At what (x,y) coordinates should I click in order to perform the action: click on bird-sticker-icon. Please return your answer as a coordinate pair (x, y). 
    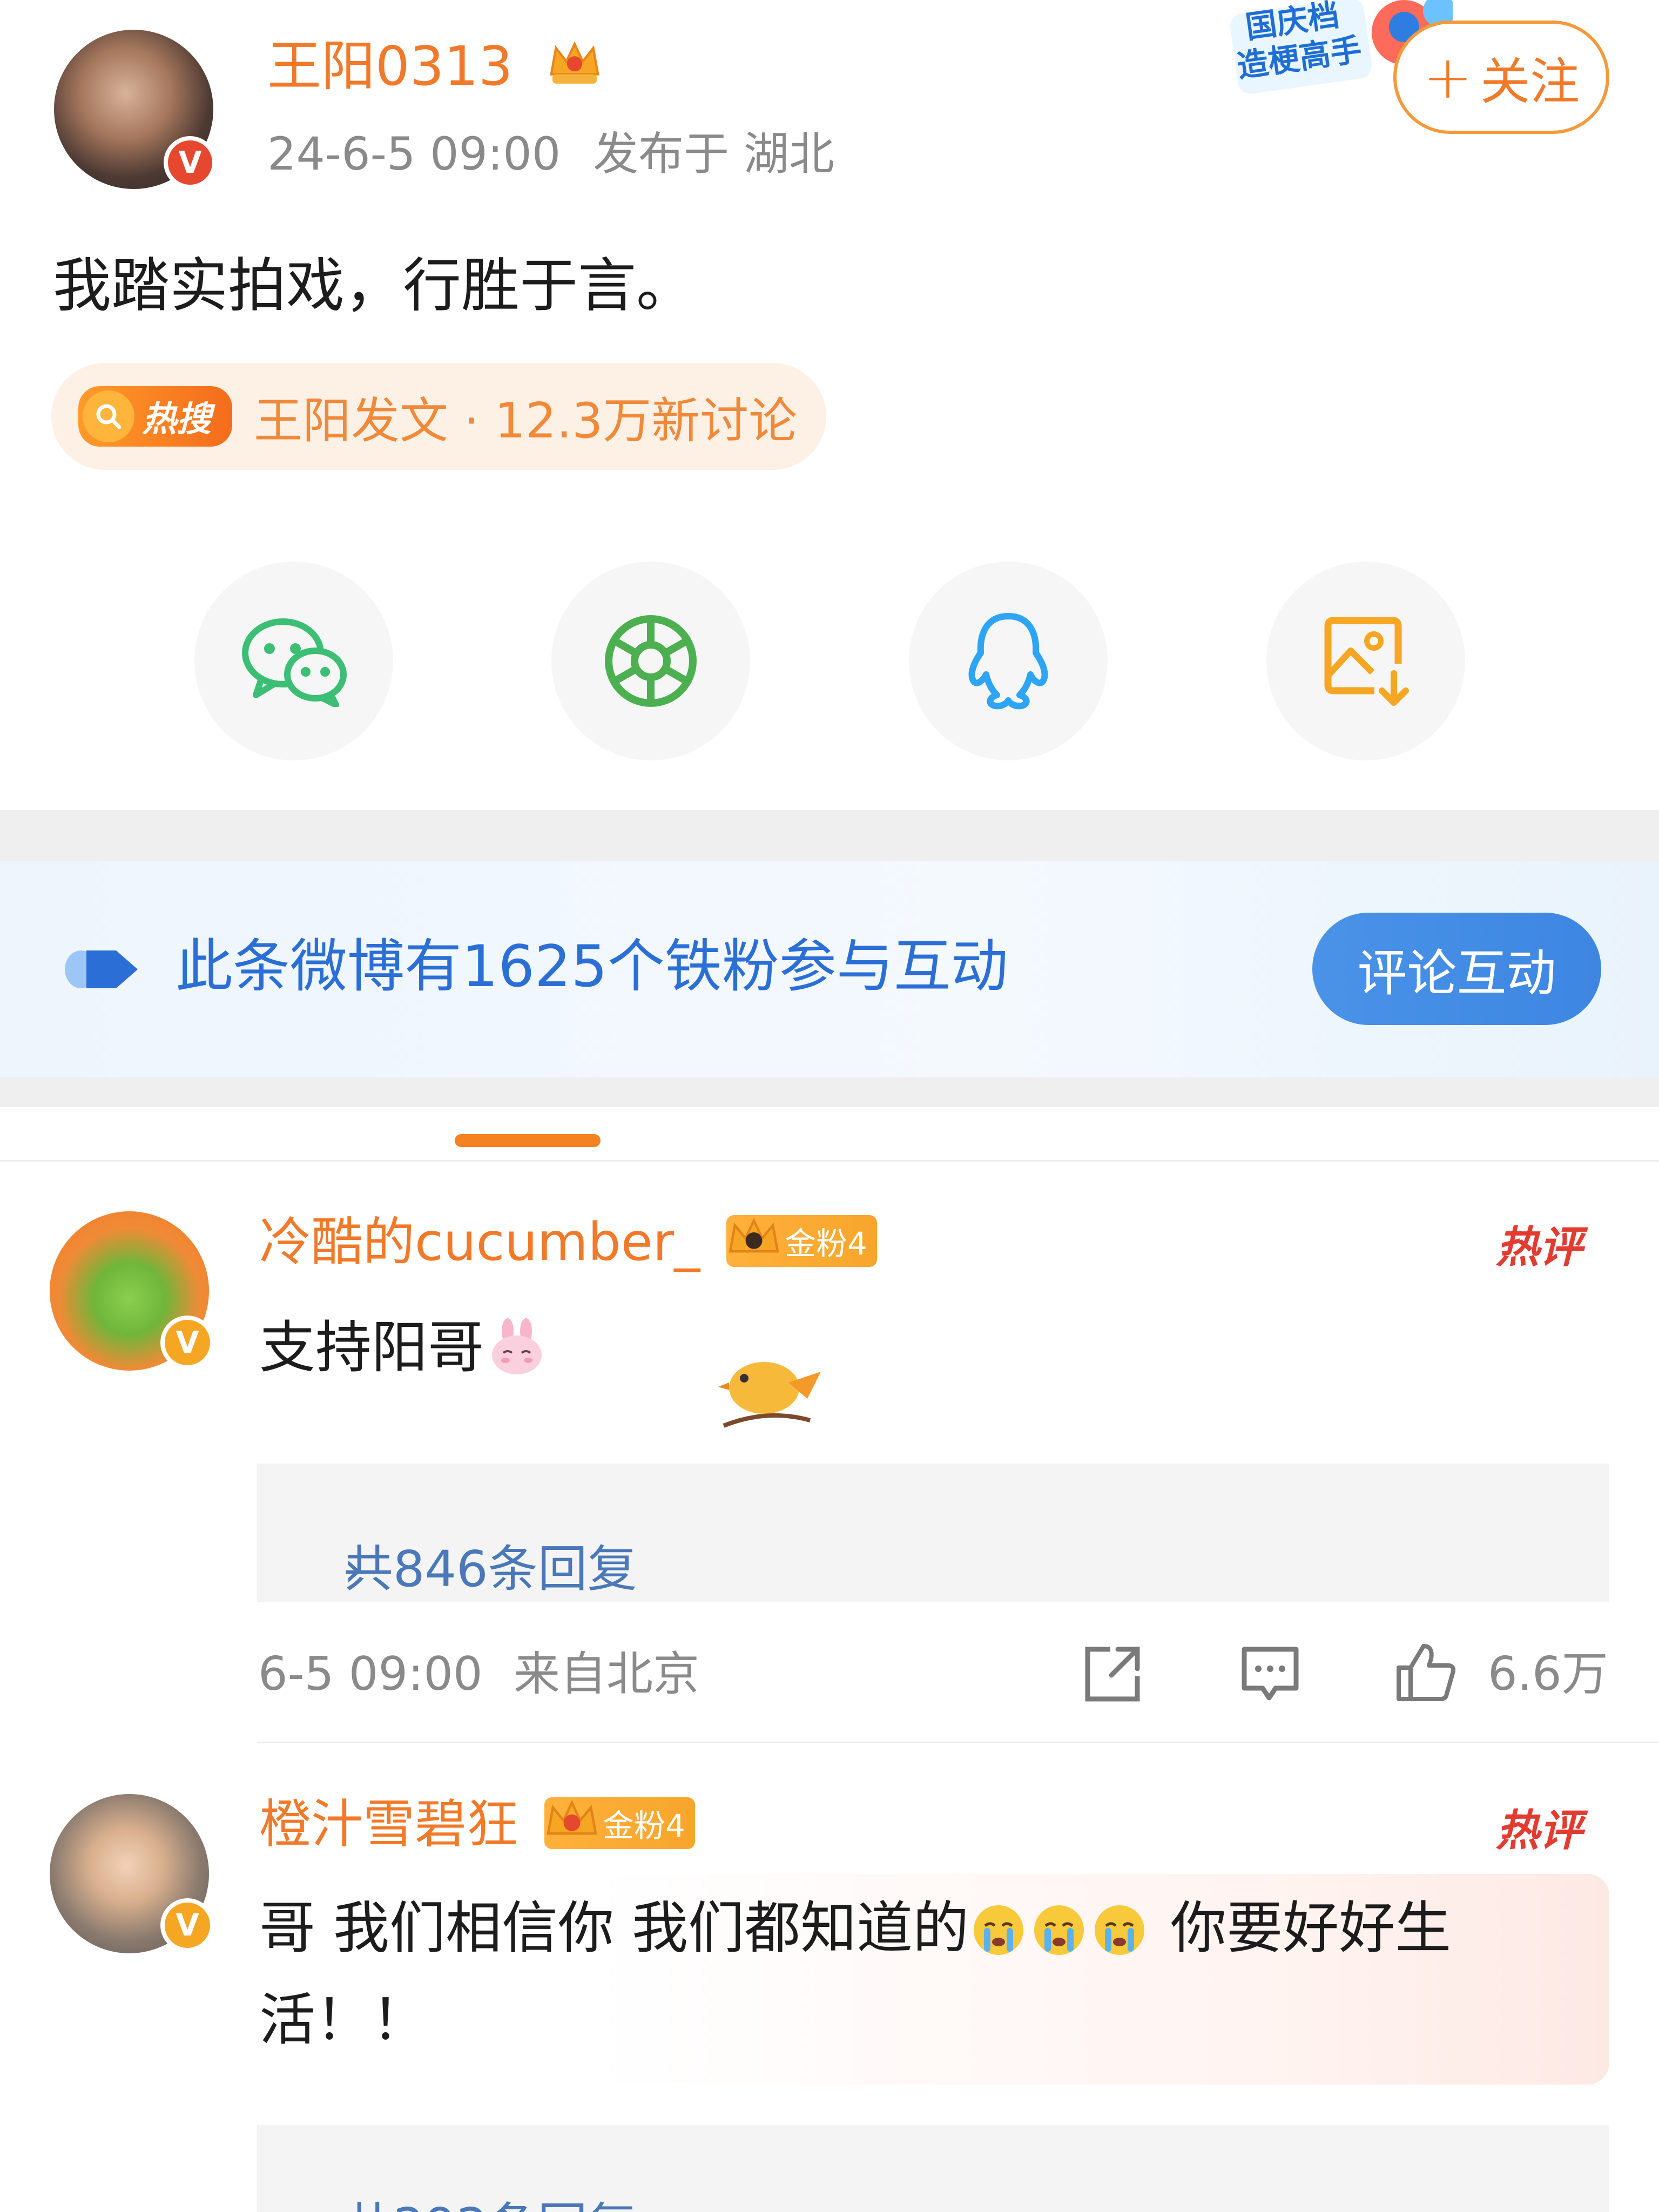
    Looking at the image, I should click on (769, 1395).